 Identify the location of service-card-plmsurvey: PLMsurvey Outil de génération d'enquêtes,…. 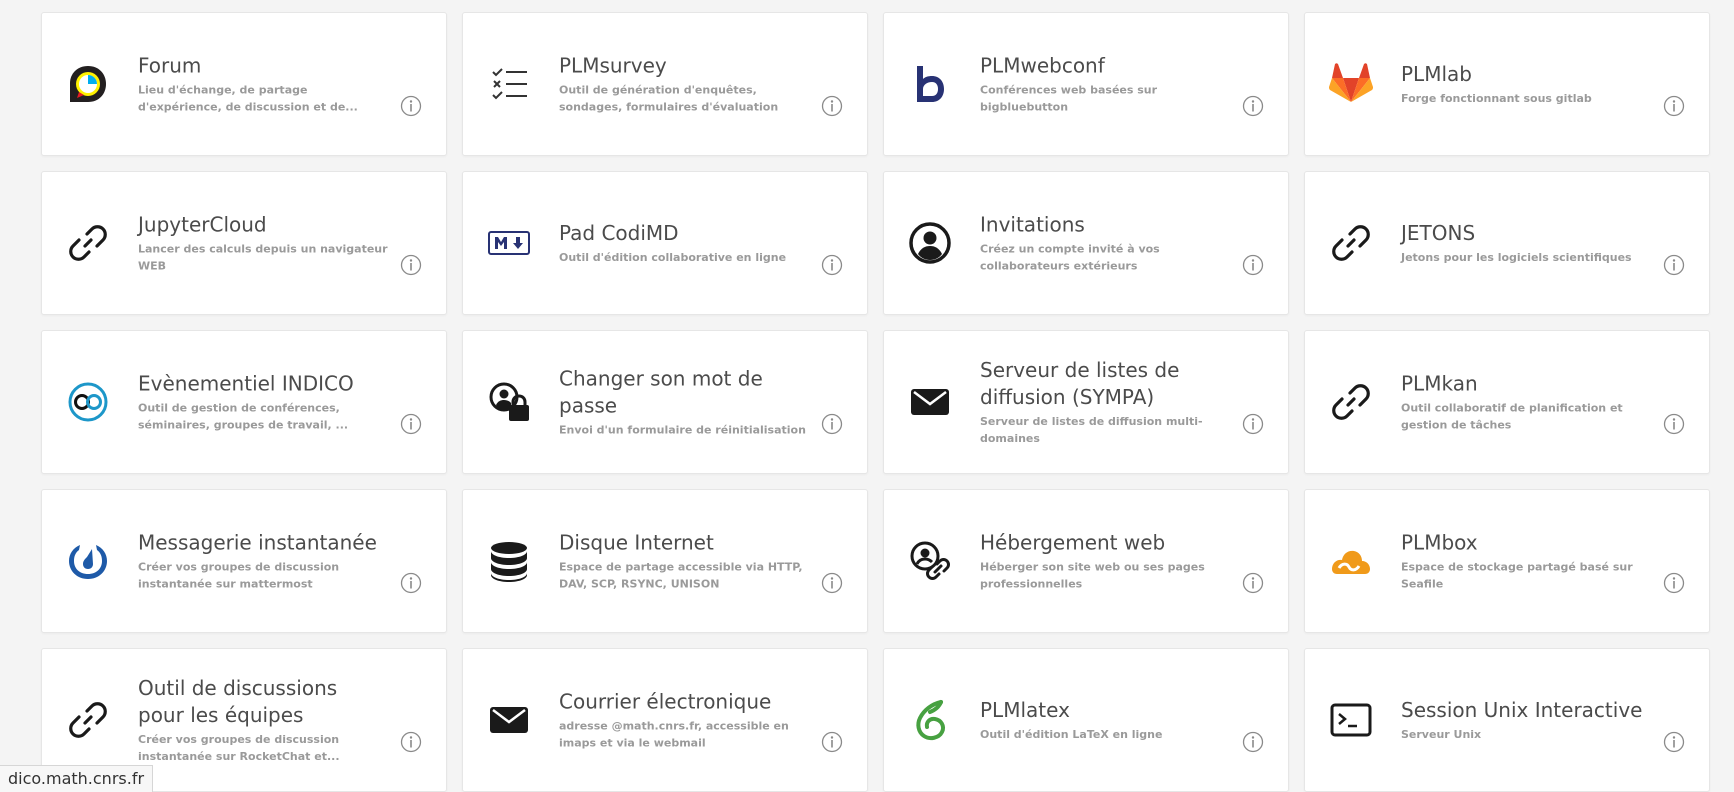
(665, 84).